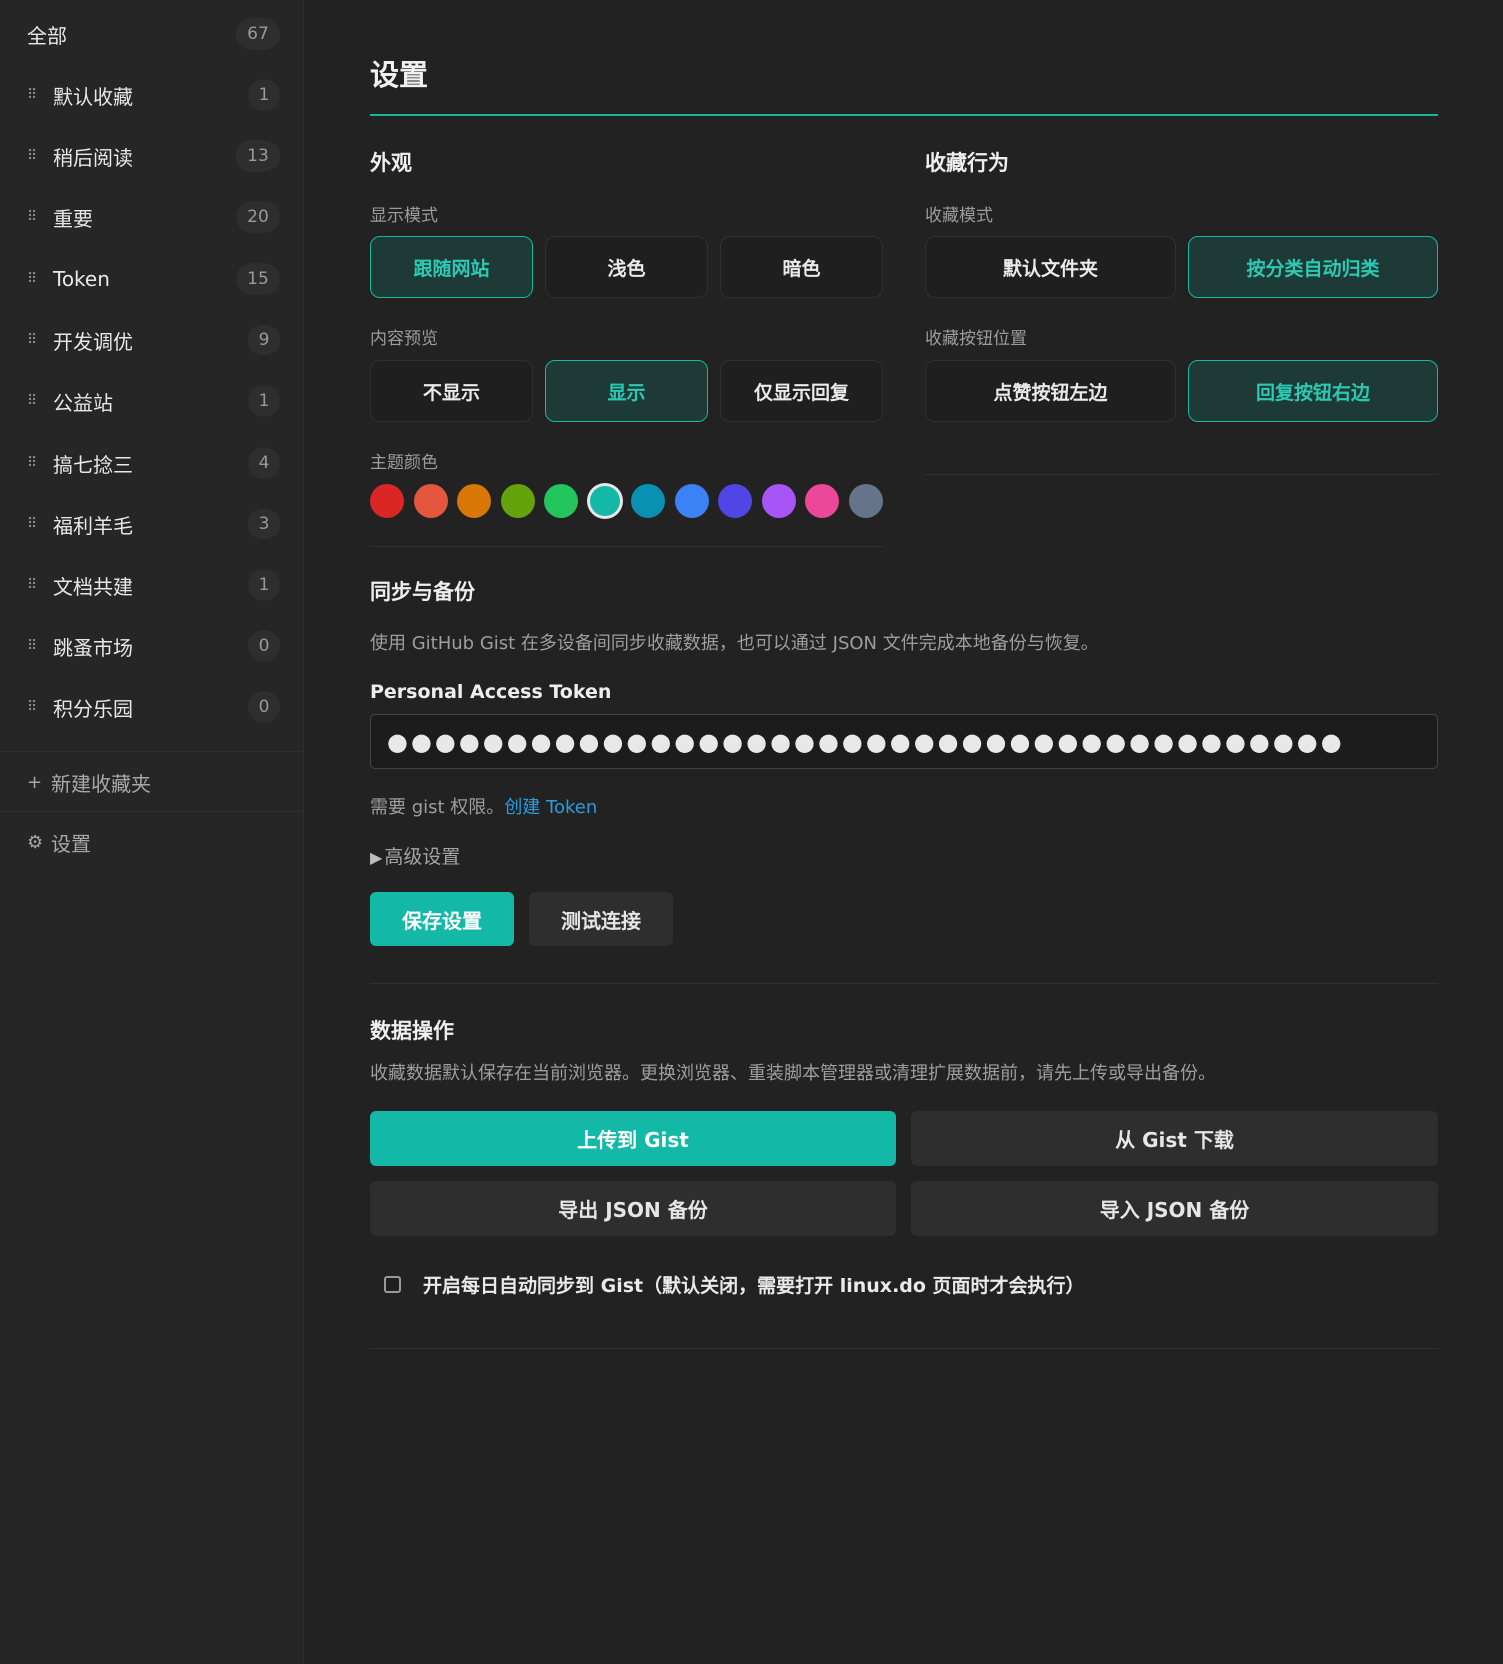 The width and height of the screenshot is (1503, 1664). Describe the element at coordinates (93, 586) in the screenshot. I see `sidebar-item-label: 文档共建` at that location.